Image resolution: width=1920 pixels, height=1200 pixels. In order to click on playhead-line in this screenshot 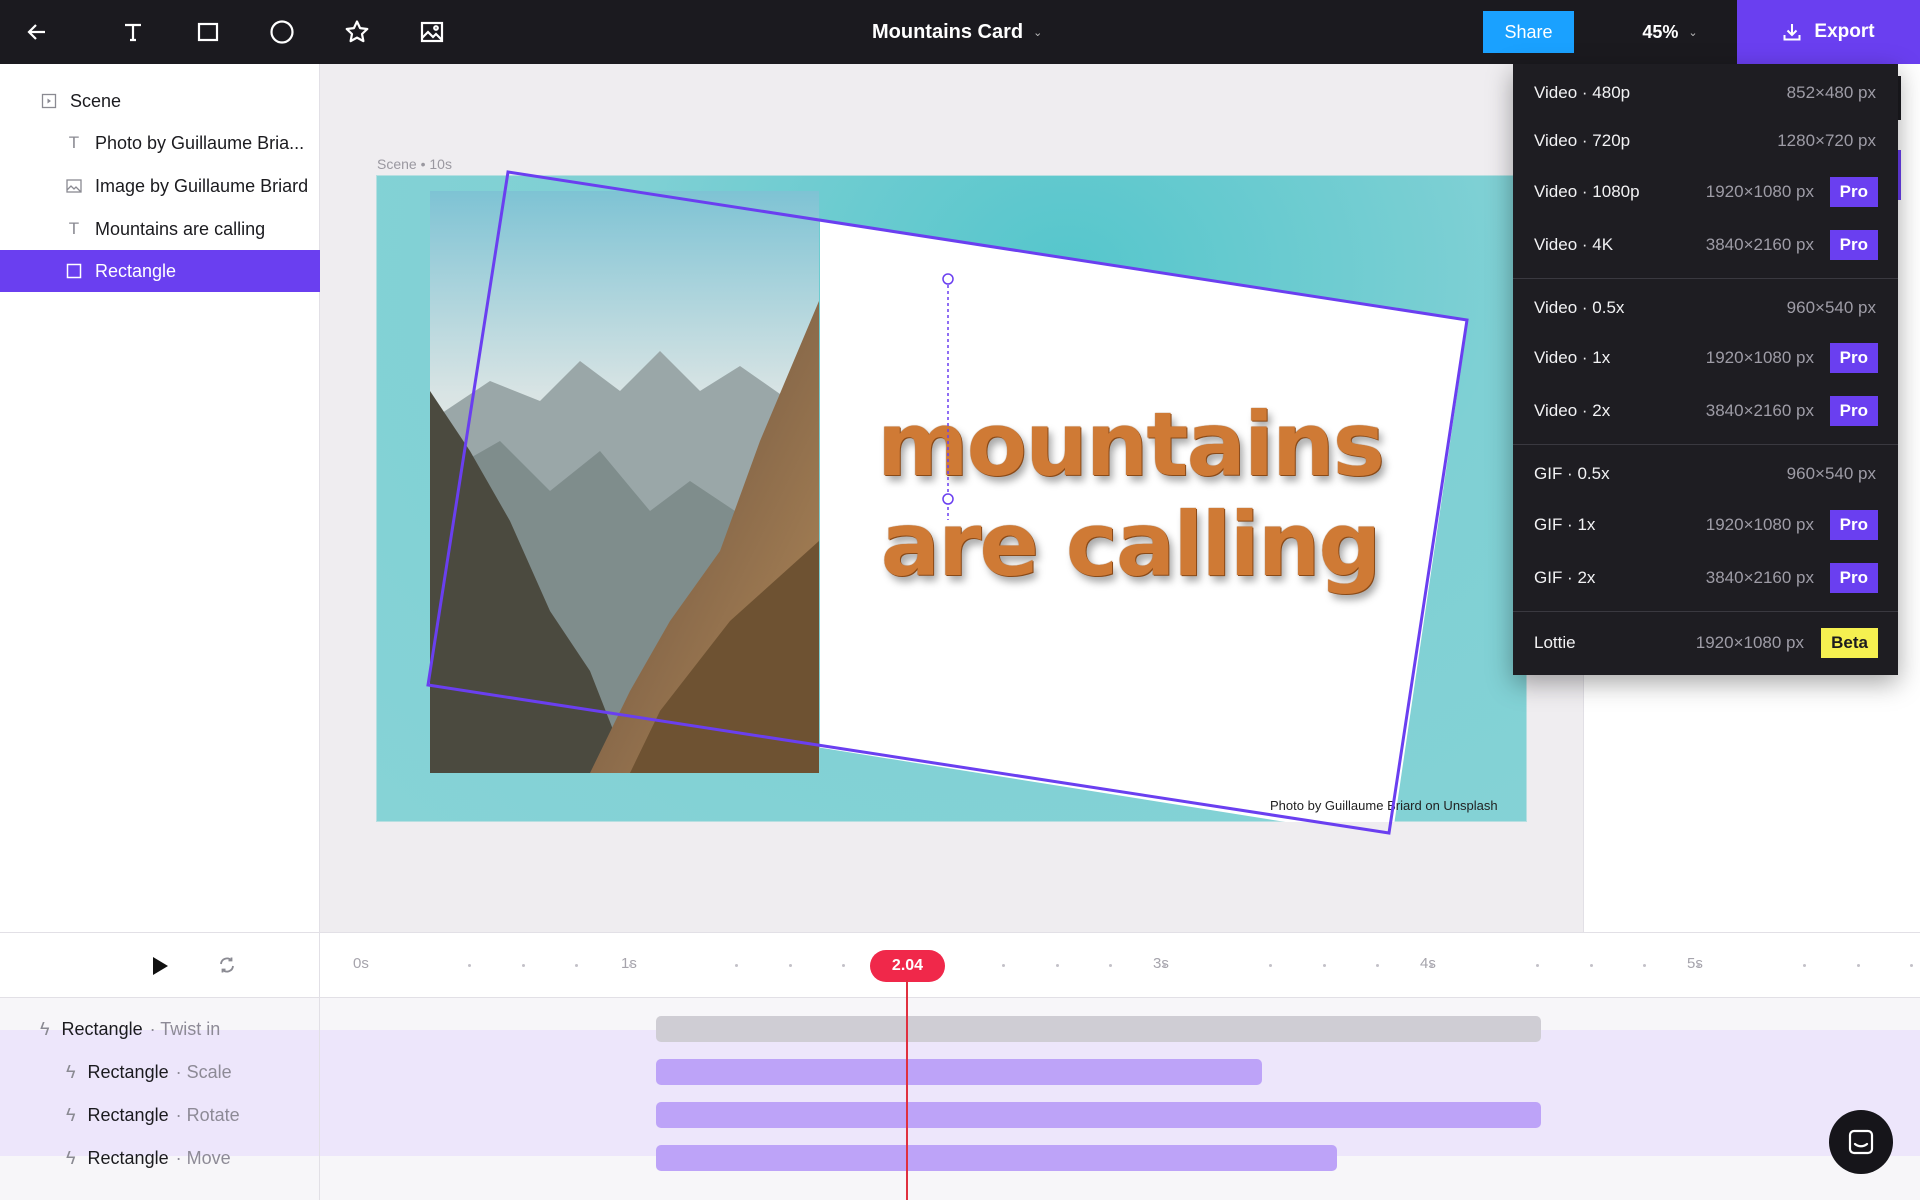, I will do `click(907, 1090)`.